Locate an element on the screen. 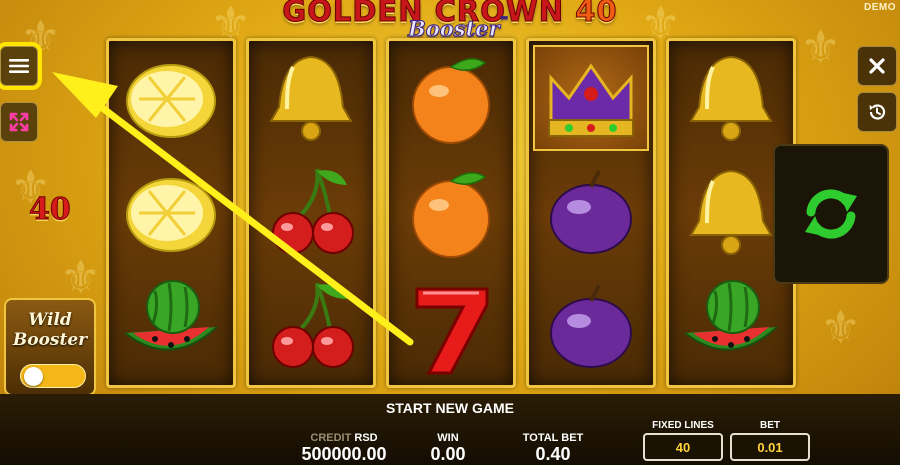  symbol-seven is located at coordinates (451, 327).